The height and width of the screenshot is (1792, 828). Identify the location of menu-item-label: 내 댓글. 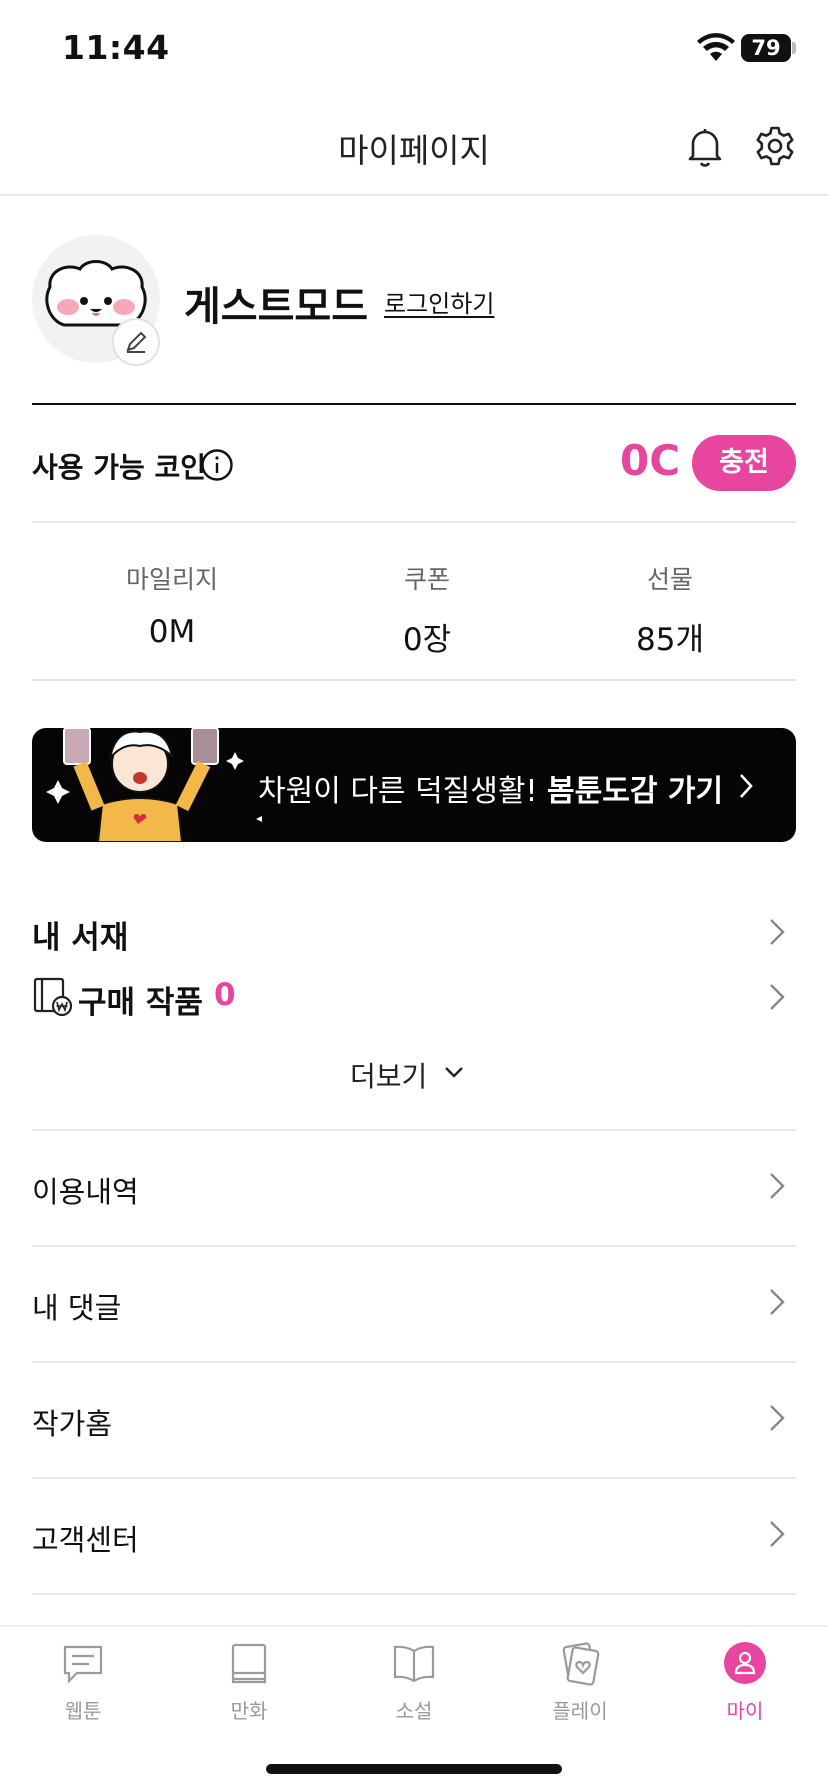
(77, 1308).